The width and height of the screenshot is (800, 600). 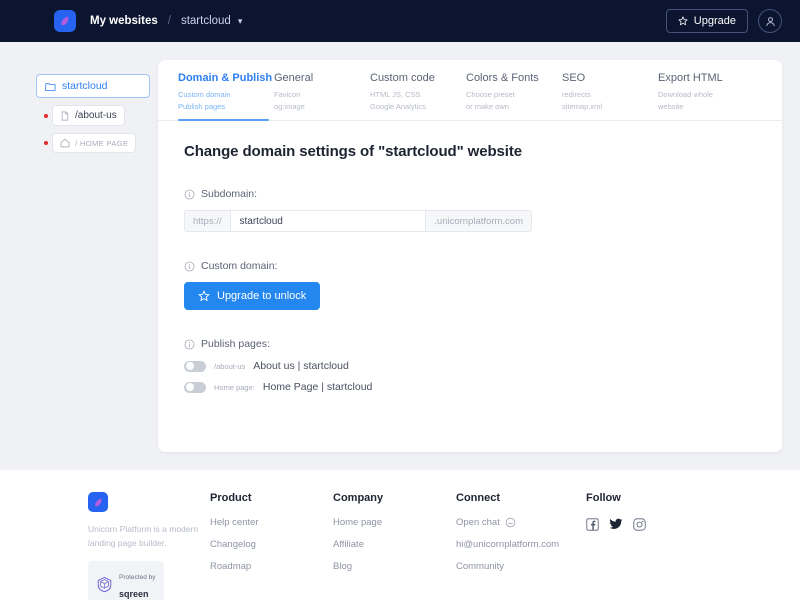 I want to click on tab-domain-publish-title: Domain & Publish, so click(x=225, y=78).